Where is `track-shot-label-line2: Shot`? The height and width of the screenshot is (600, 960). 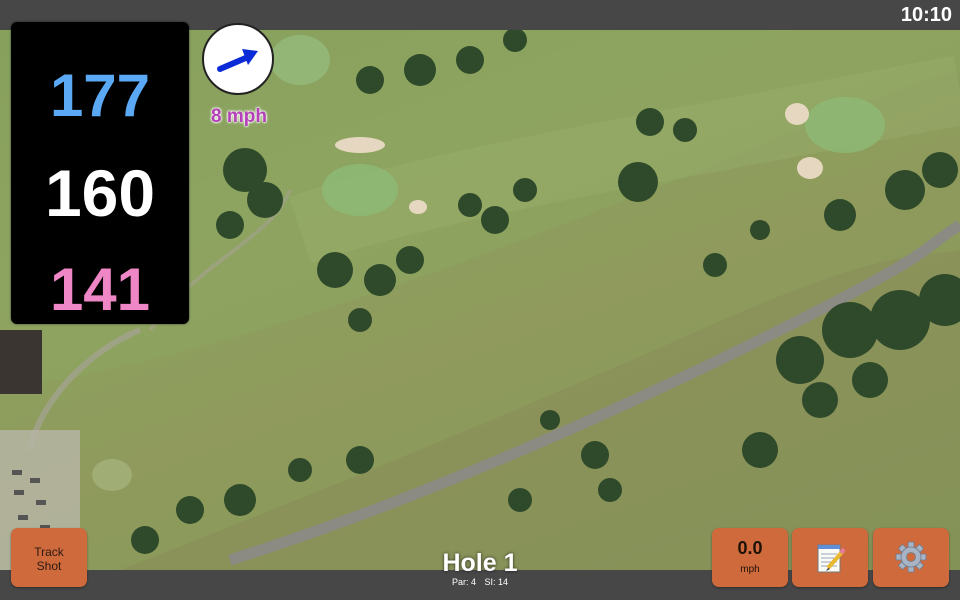 track-shot-label-line2: Shot is located at coordinates (49, 566).